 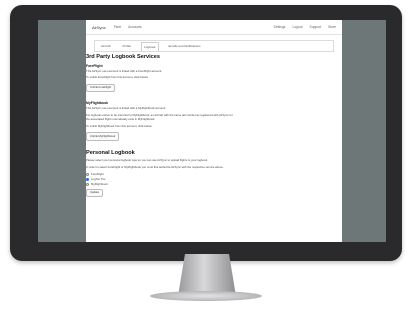 I want to click on update-button: Update, so click(x=95, y=192).